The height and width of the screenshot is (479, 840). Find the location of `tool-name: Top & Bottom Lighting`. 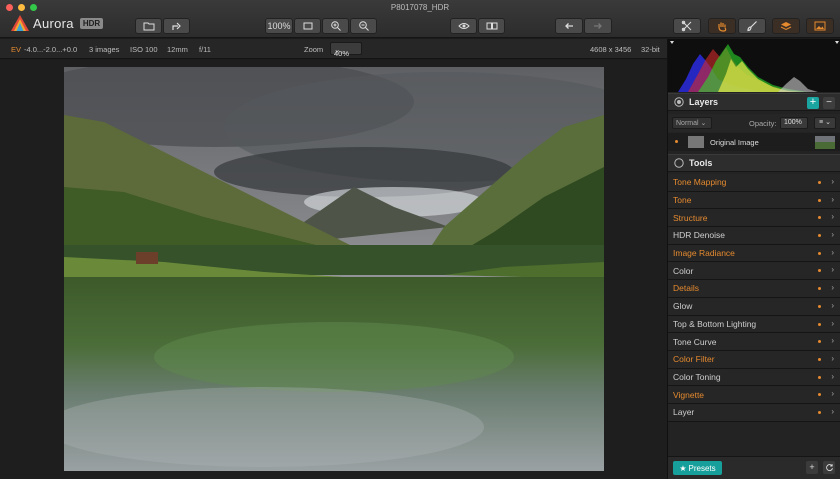

tool-name: Top & Bottom Lighting is located at coordinates (715, 323).